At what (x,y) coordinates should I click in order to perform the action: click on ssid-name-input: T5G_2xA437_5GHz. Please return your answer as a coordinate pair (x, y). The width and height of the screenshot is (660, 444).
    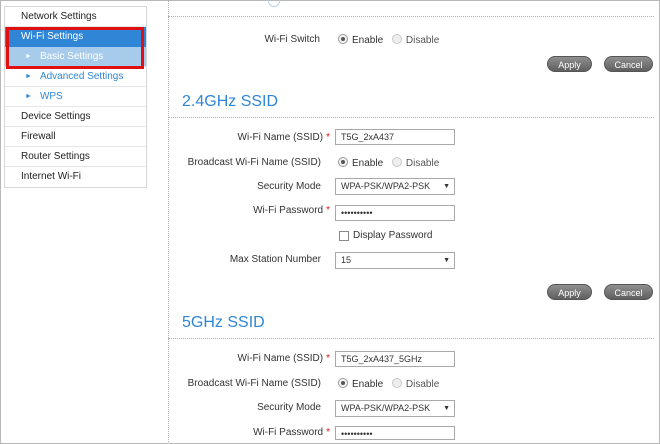
    Looking at the image, I should click on (395, 359).